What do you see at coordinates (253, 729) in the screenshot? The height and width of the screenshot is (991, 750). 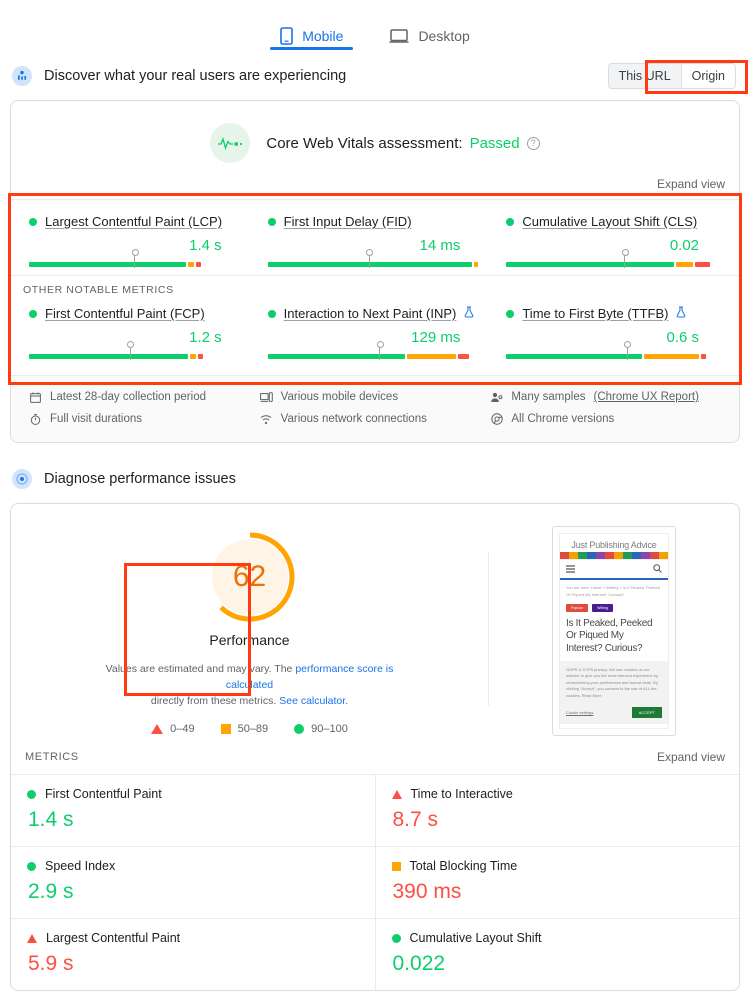 I see `legend-average-range: 50–89` at bounding box center [253, 729].